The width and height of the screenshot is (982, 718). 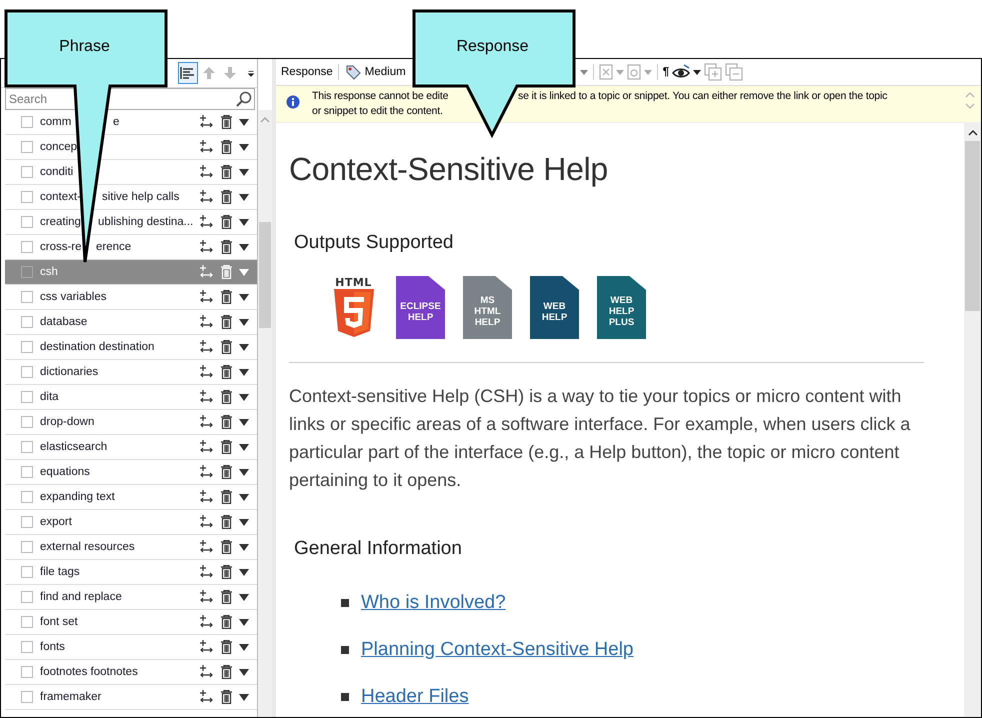 I want to click on pilcrow-button: ¶, so click(x=666, y=72).